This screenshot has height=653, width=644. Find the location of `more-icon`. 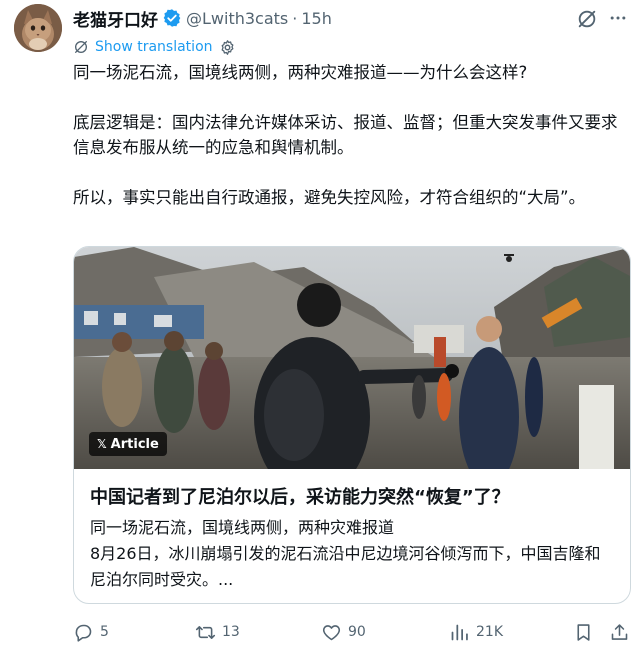

more-icon is located at coordinates (618, 18).